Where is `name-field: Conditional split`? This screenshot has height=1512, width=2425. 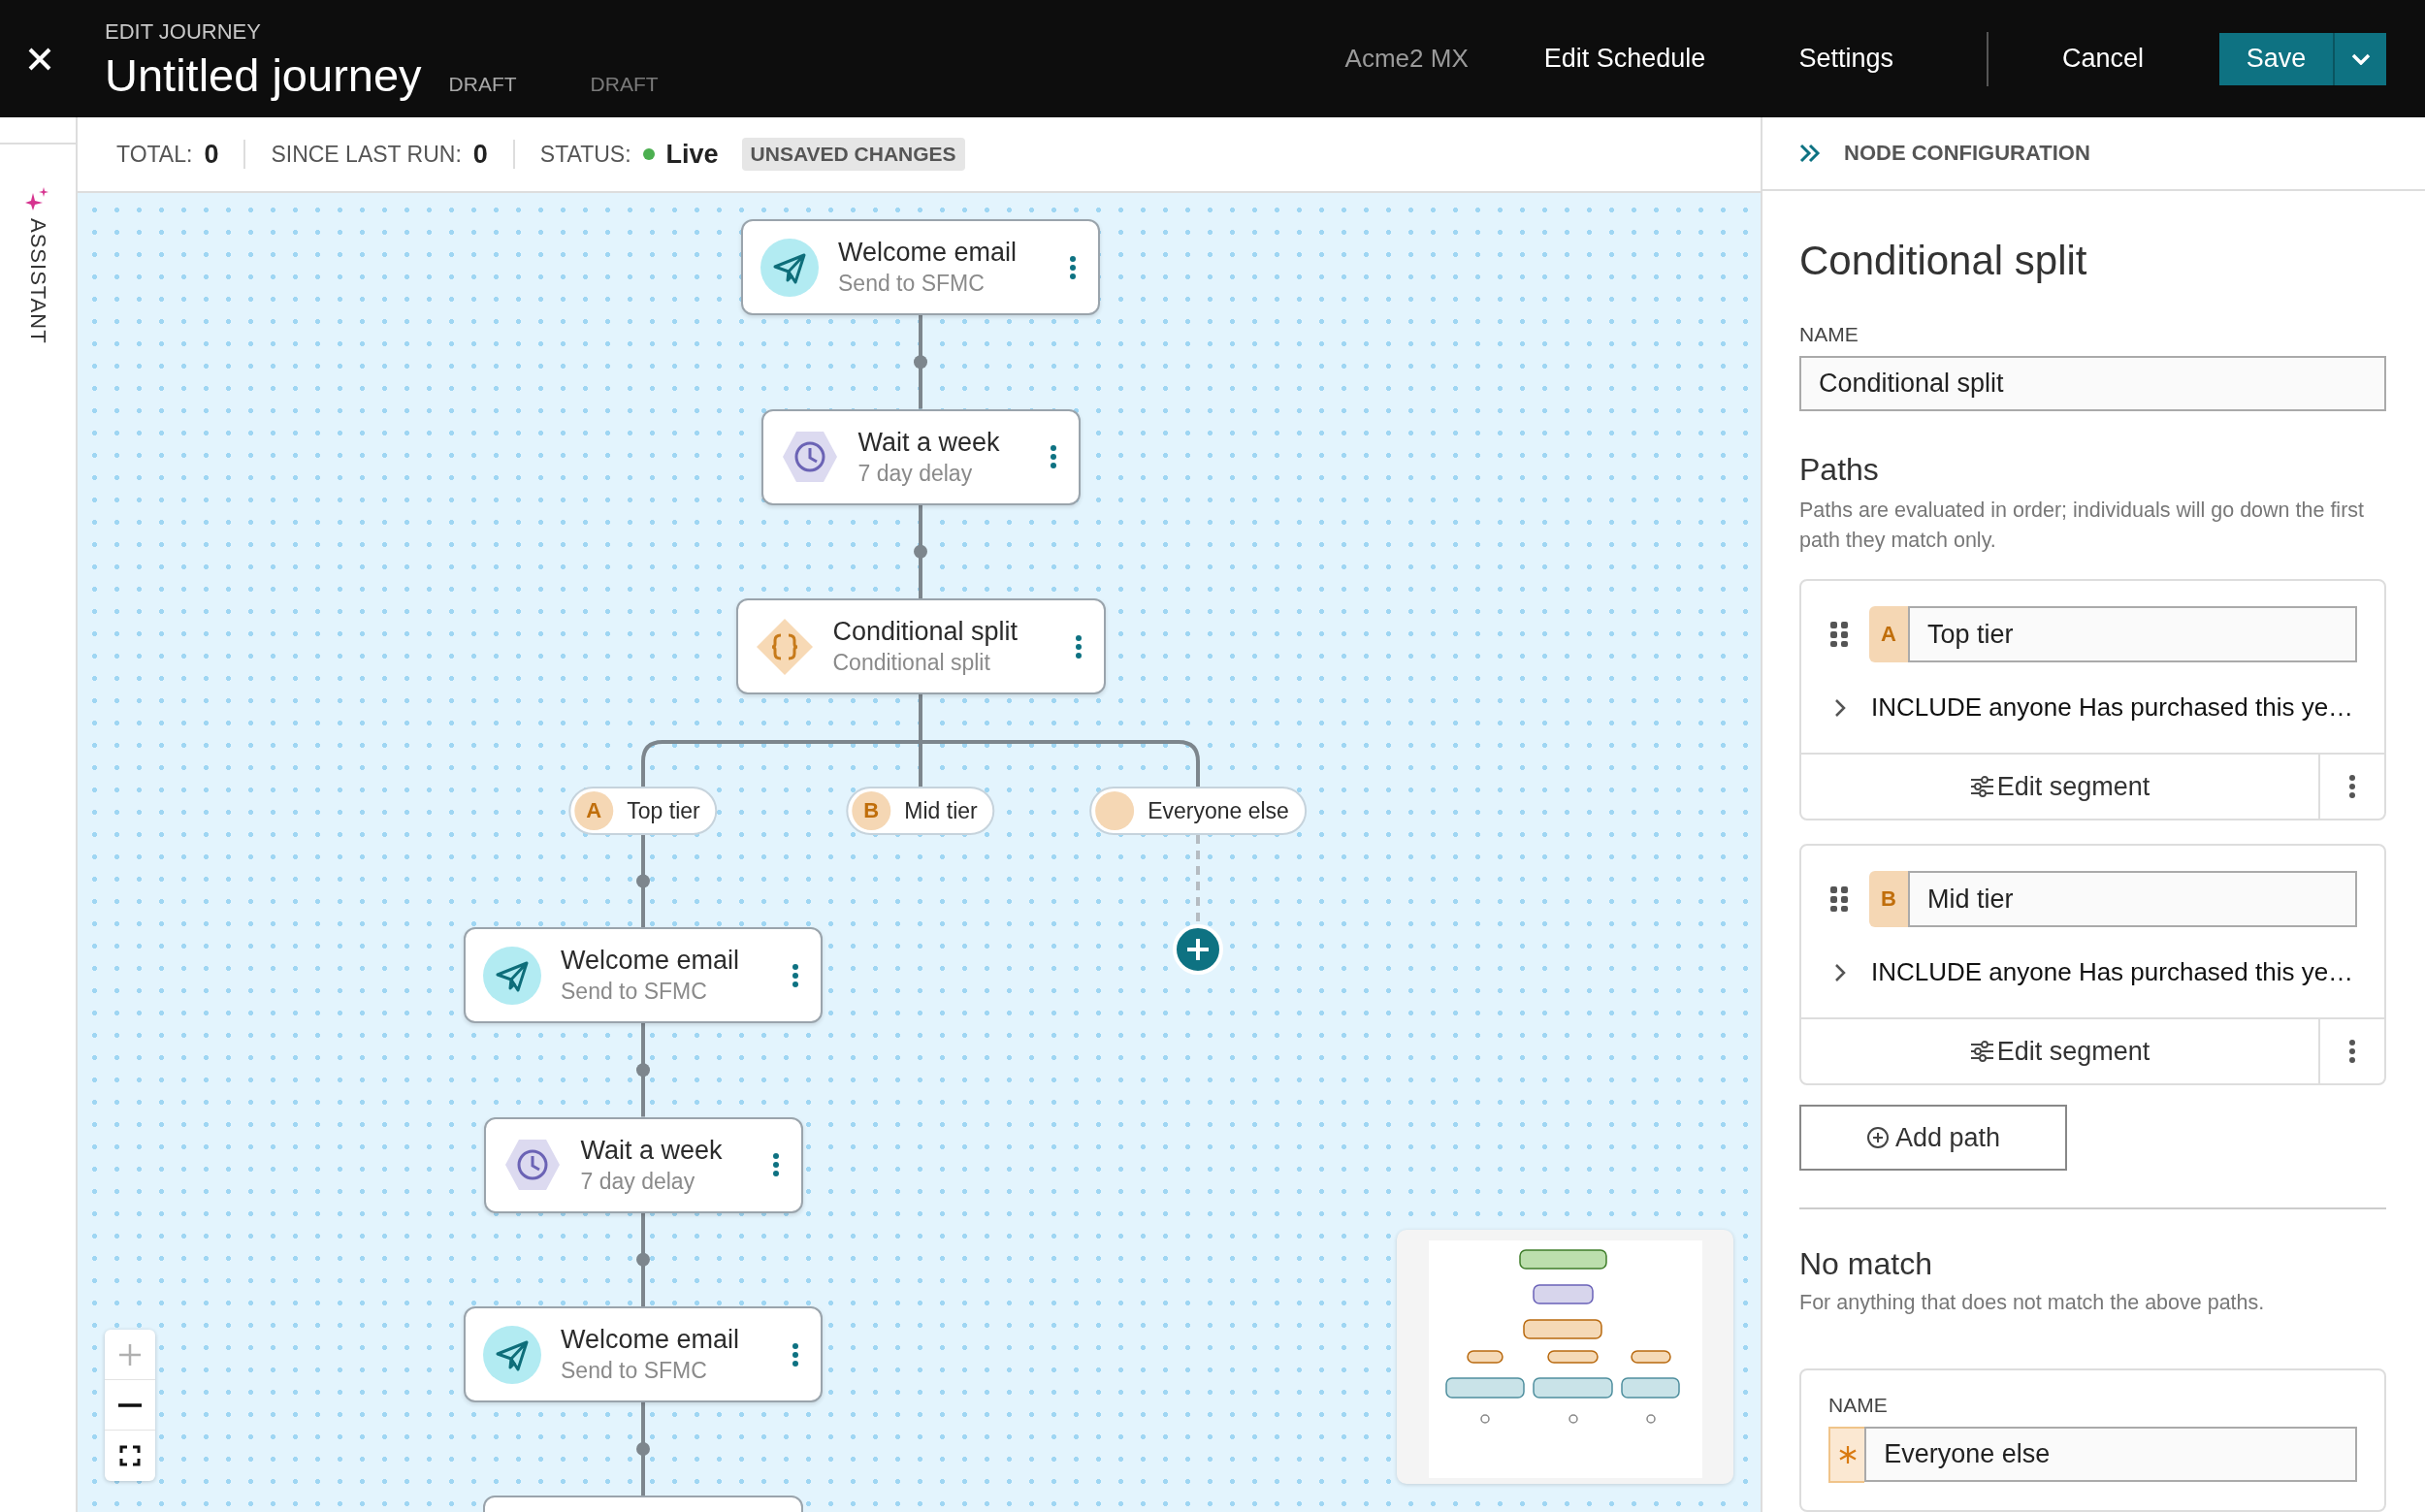 name-field: Conditional split is located at coordinates (2092, 383).